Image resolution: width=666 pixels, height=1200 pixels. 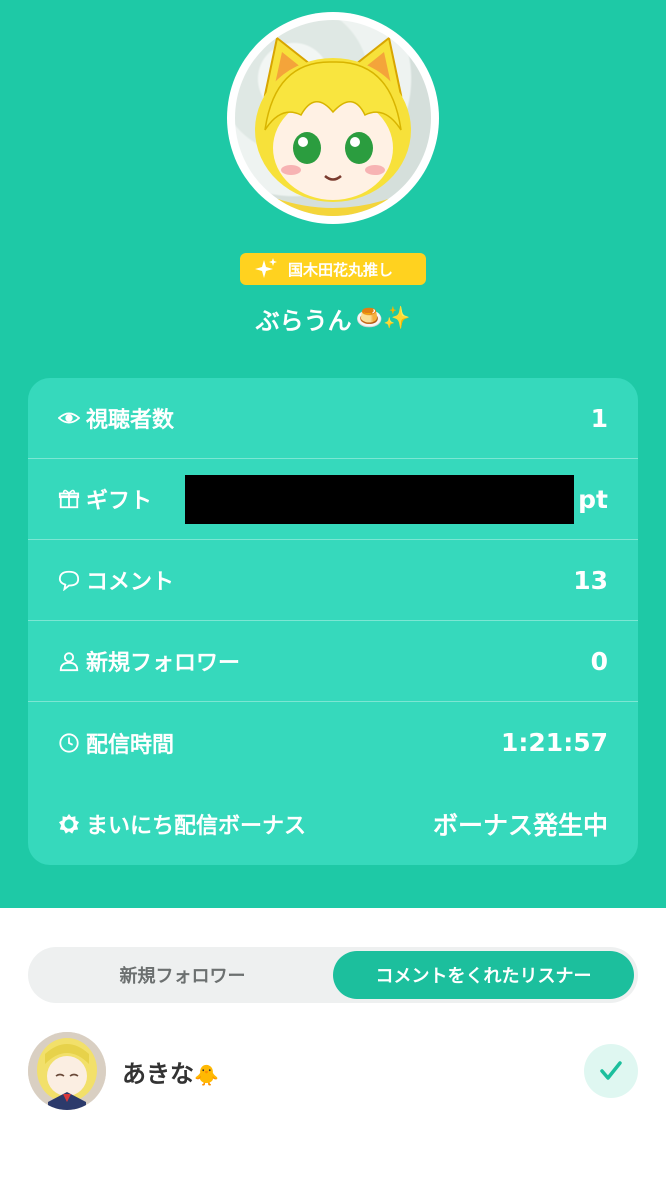 What do you see at coordinates (163, 663) in the screenshot?
I see `stat-label-new-followers: 新規フォロワー` at bounding box center [163, 663].